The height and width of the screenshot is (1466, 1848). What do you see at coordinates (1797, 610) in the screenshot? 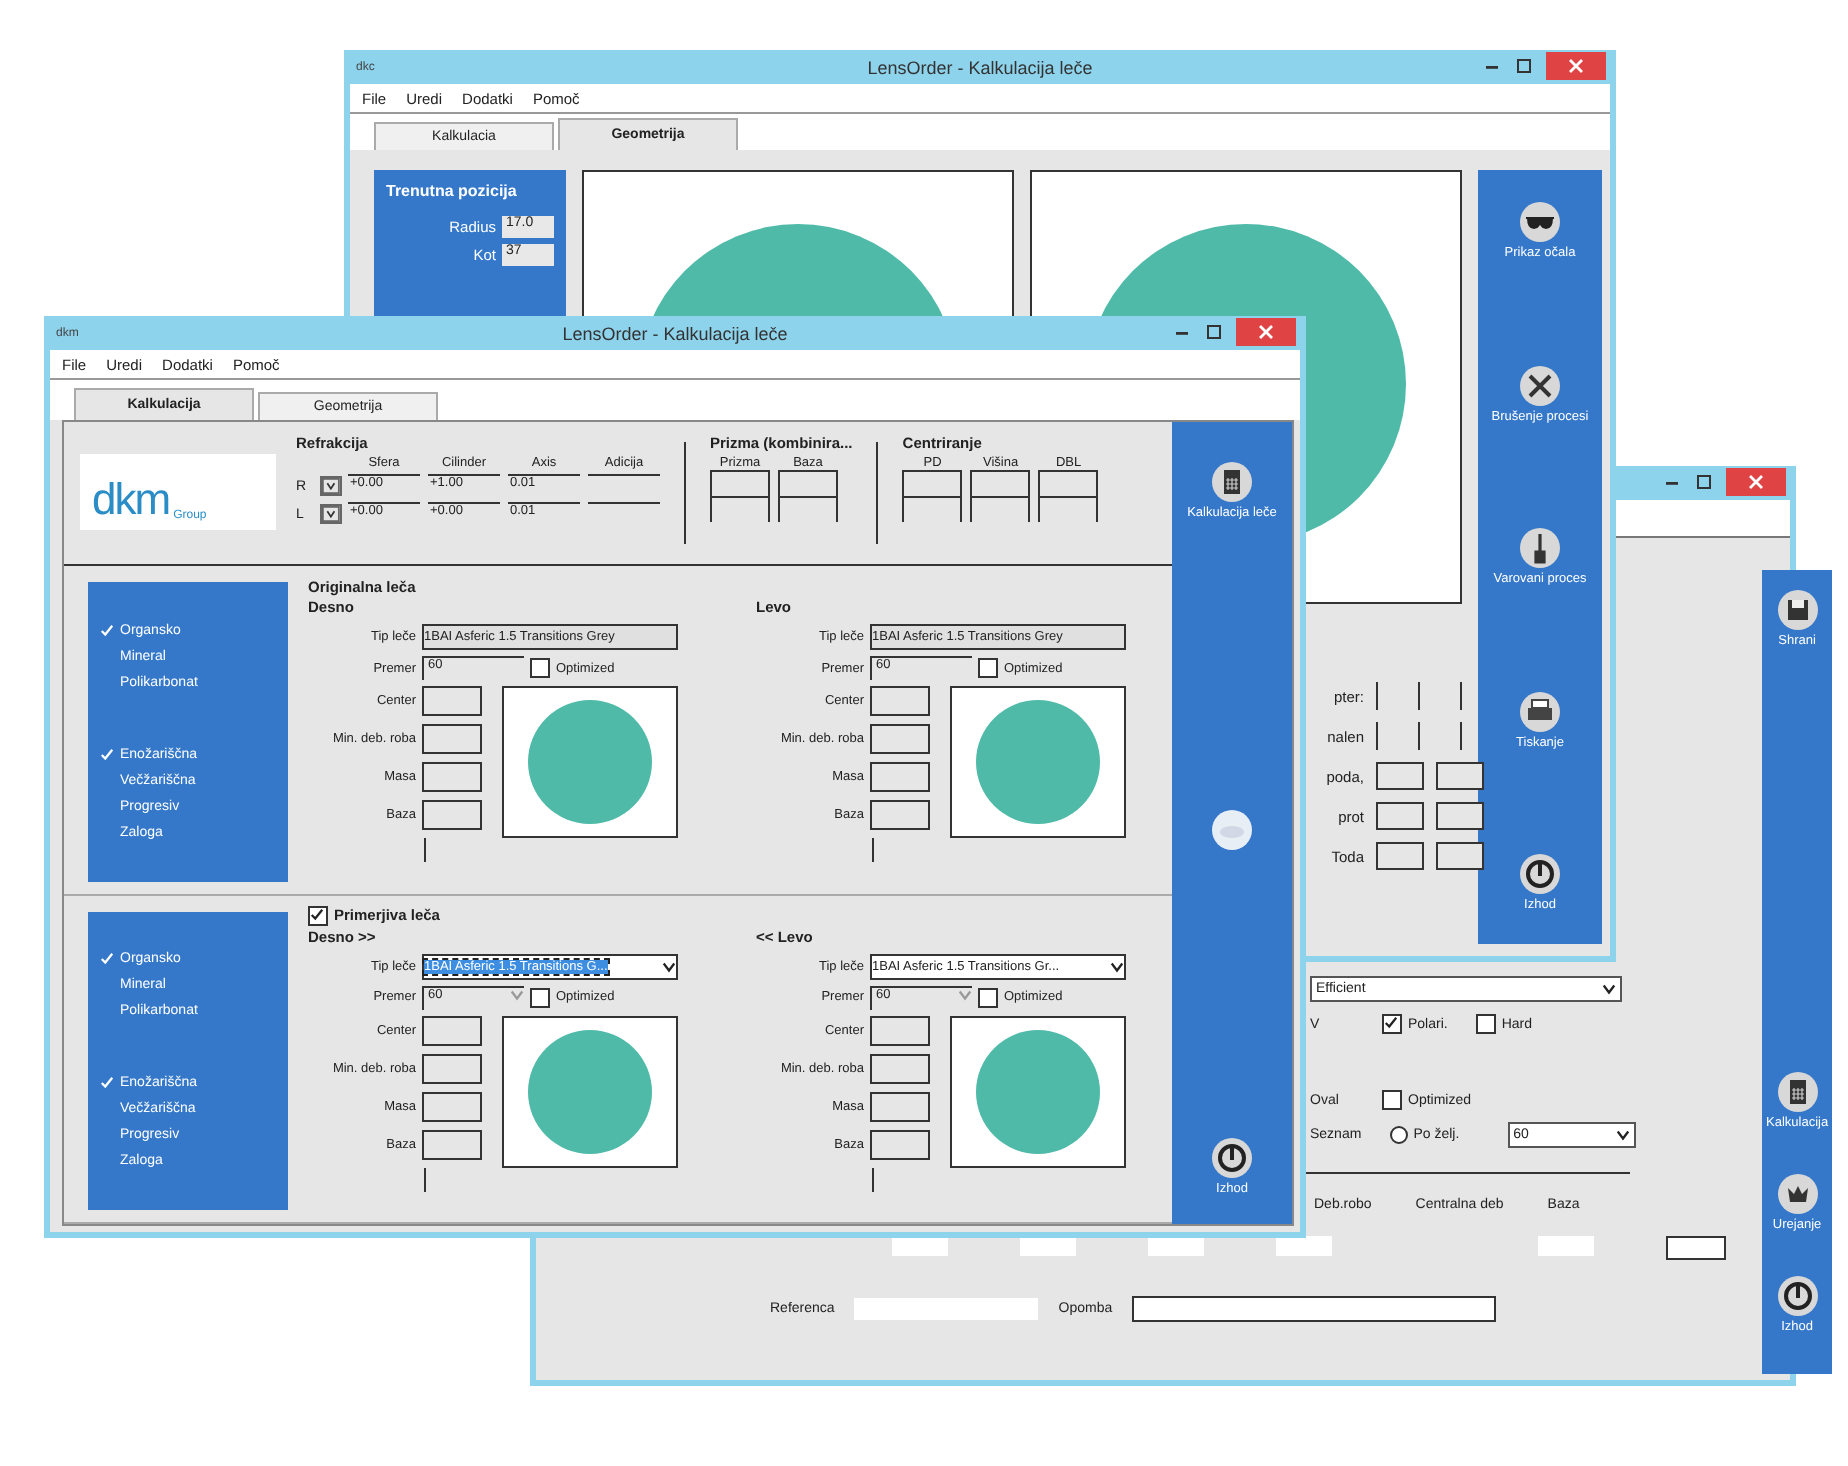
I see `save-icon` at bounding box center [1797, 610].